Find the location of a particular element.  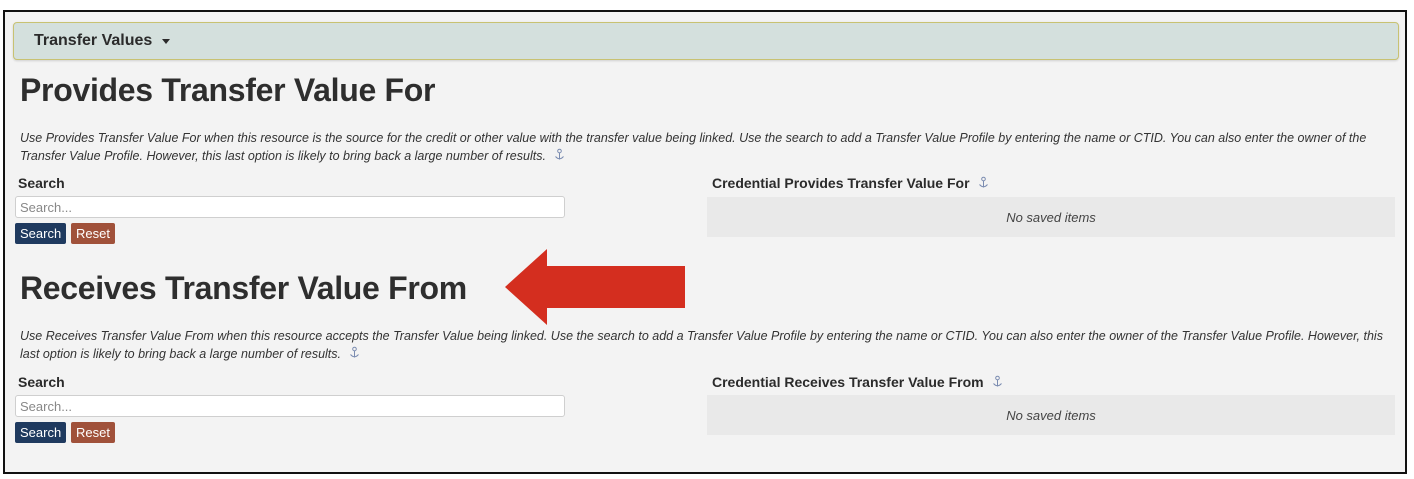

provides-search-button: Search is located at coordinates (41, 233).